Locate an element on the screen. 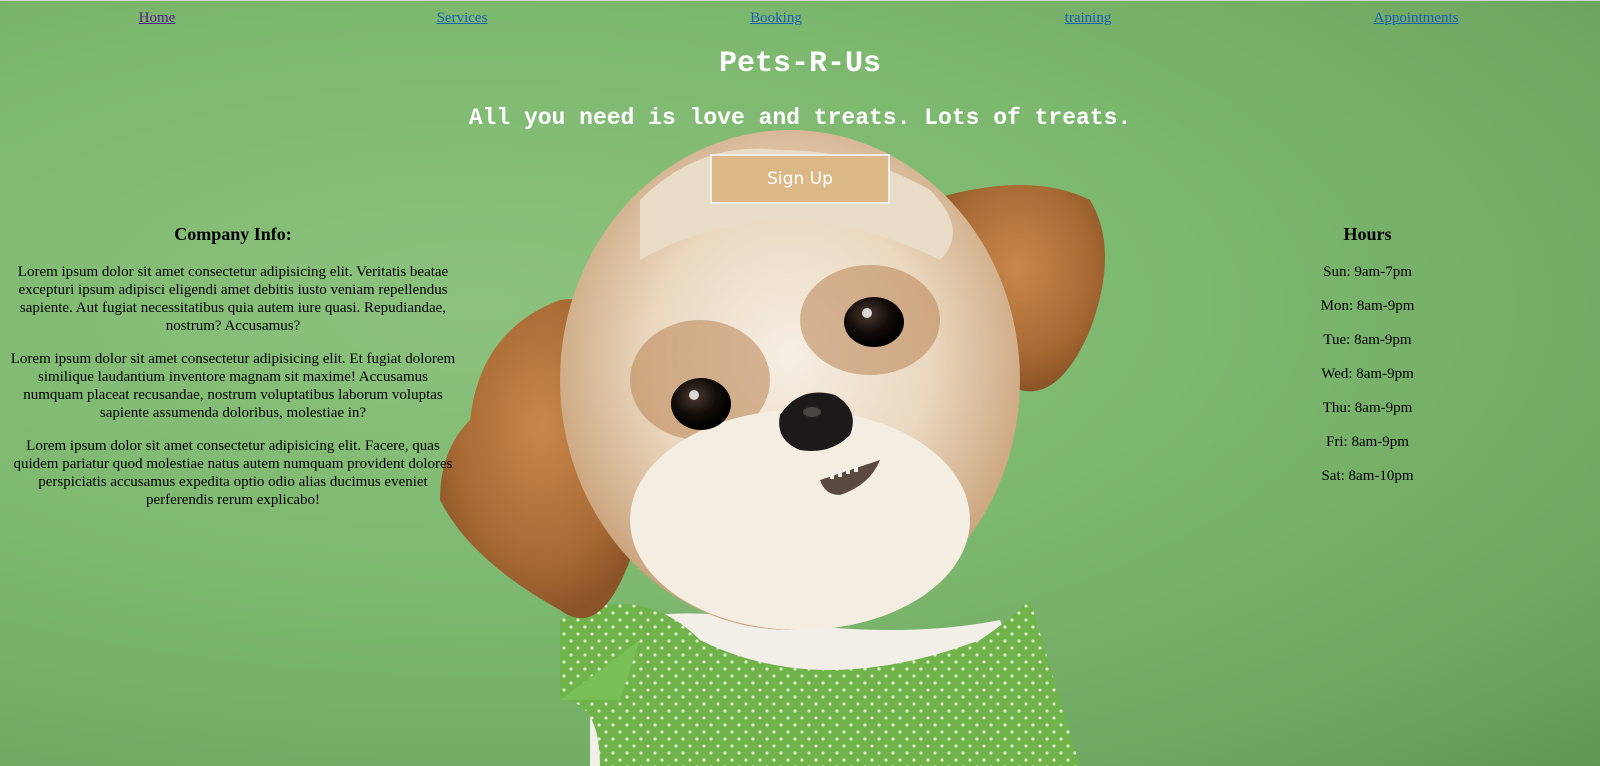 Image resolution: width=1600 pixels, height=766 pixels. company-info-heading: Company Info: is located at coordinates (233, 234).